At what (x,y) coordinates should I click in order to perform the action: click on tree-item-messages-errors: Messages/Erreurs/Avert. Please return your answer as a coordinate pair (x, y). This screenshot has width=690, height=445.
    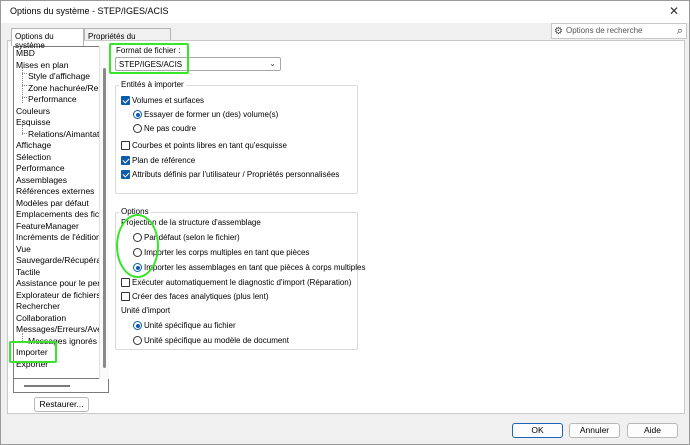
    Looking at the image, I should click on (61, 329).